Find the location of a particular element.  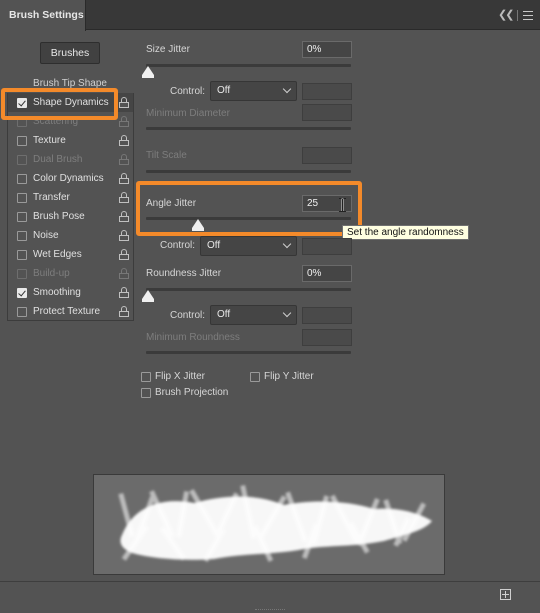

tilt-scale-label: Tilt Scale is located at coordinates (166, 155).